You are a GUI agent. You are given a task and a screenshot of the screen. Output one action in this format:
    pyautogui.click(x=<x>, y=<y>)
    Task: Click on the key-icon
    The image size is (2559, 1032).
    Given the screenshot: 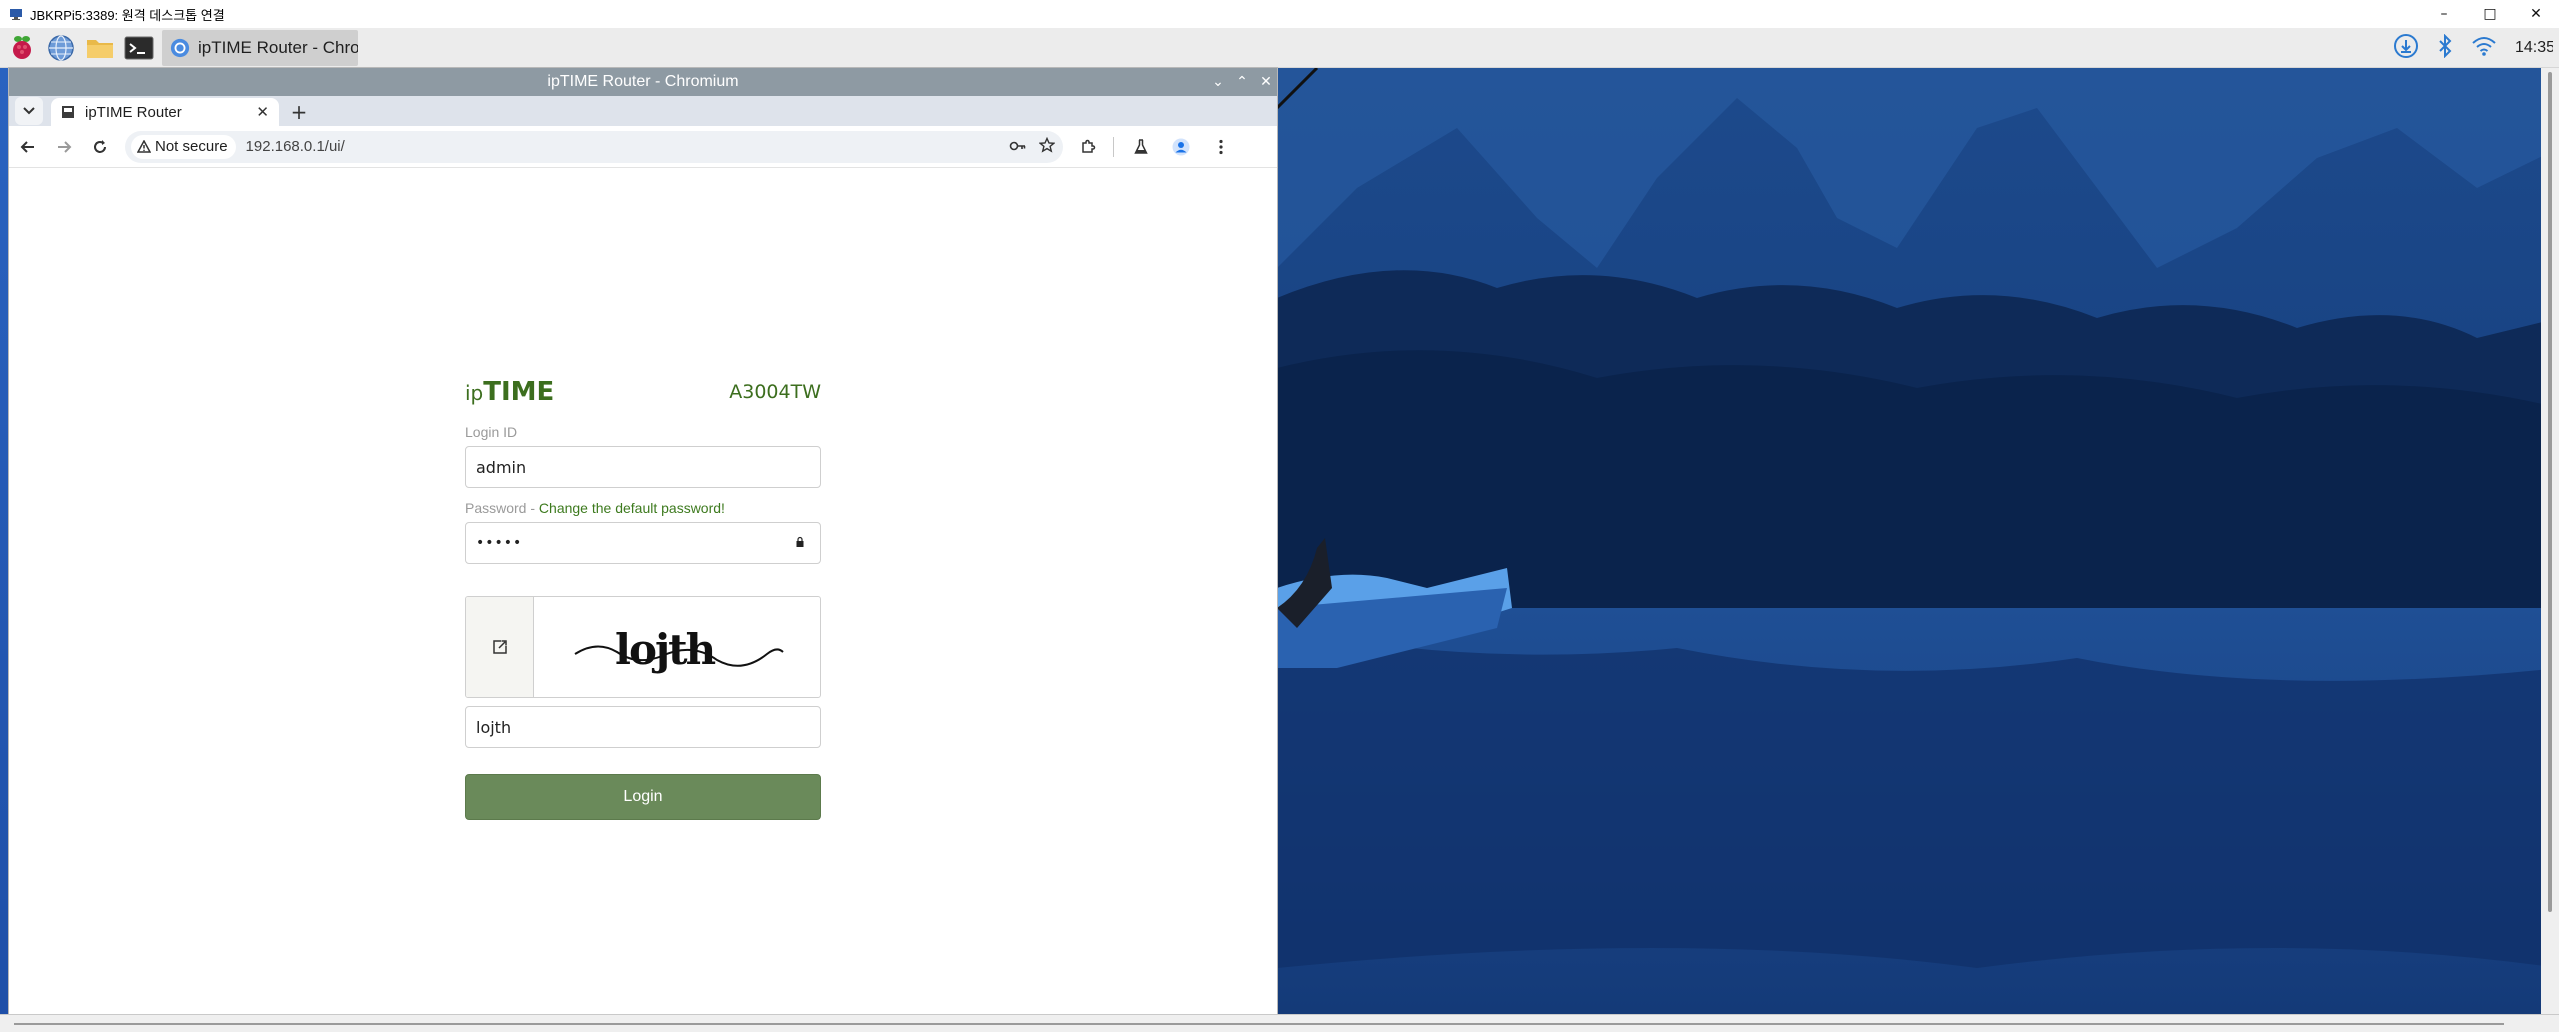 What is the action you would take?
    pyautogui.click(x=1018, y=146)
    